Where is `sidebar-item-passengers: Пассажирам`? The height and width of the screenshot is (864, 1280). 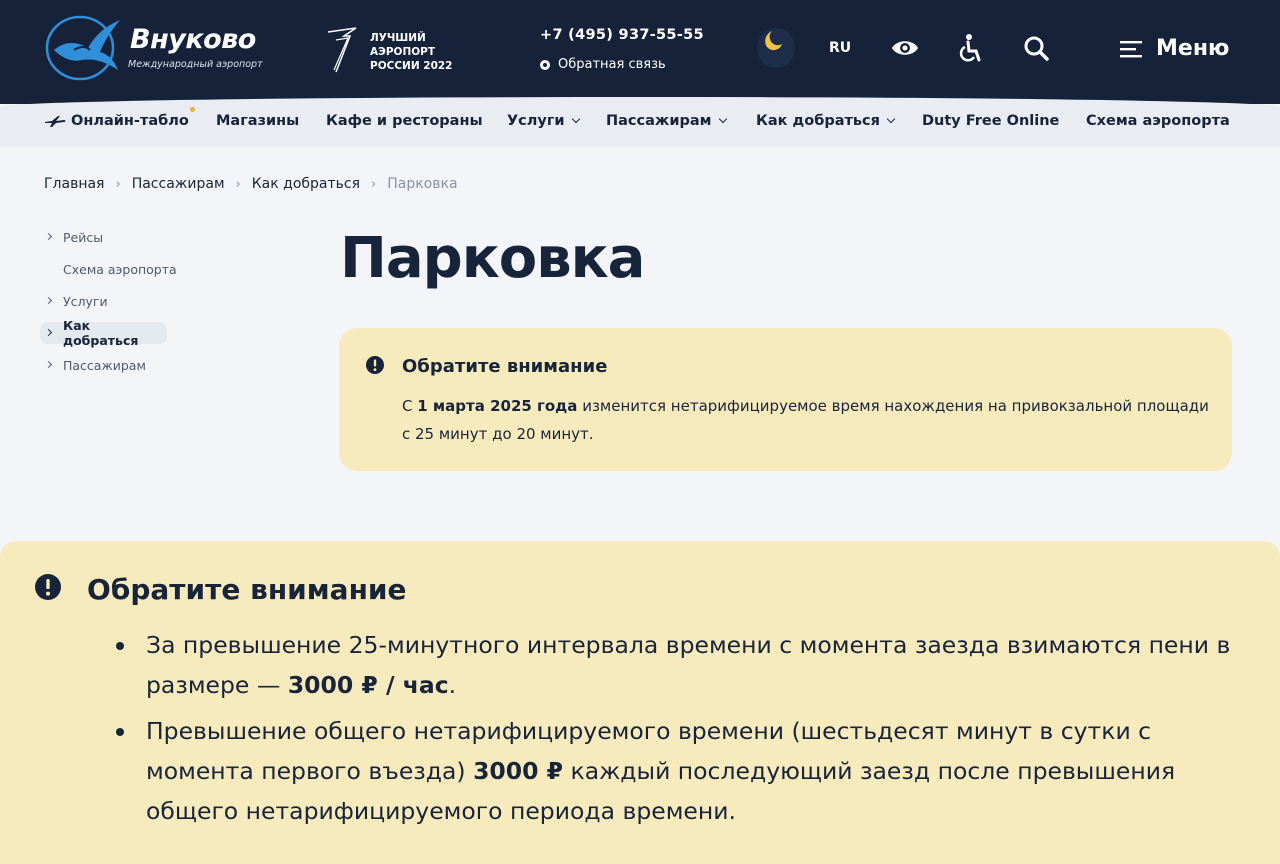 sidebar-item-passengers: Пассажирам is located at coordinates (155, 365).